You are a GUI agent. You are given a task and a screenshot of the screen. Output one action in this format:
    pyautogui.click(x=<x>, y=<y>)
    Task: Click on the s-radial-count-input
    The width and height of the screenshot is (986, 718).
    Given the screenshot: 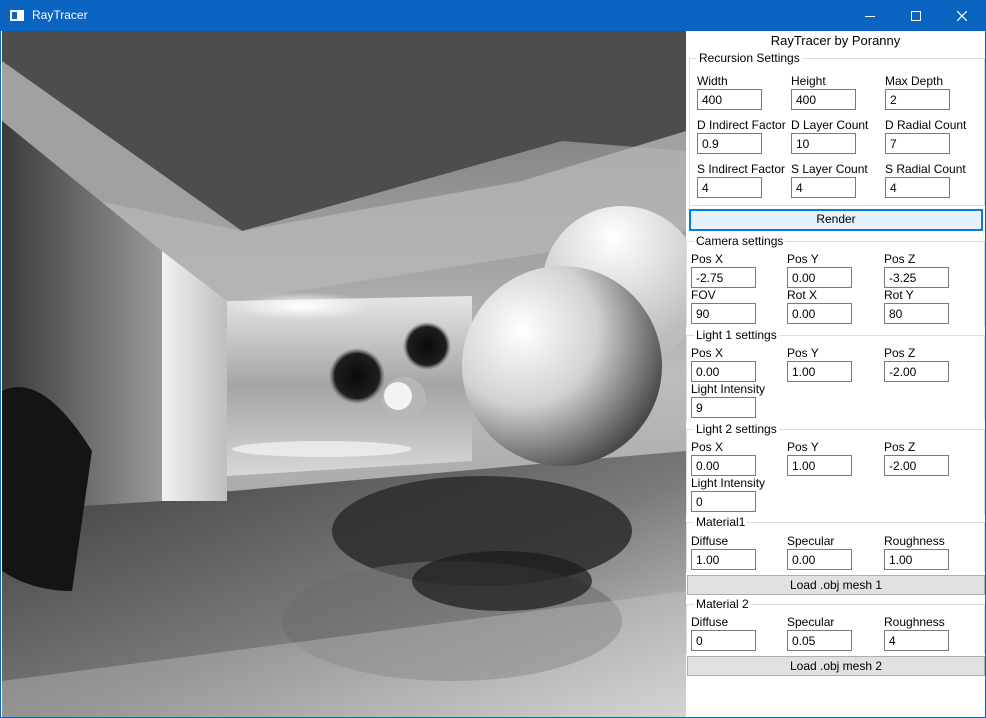 What is the action you would take?
    pyautogui.click(x=917, y=187)
    